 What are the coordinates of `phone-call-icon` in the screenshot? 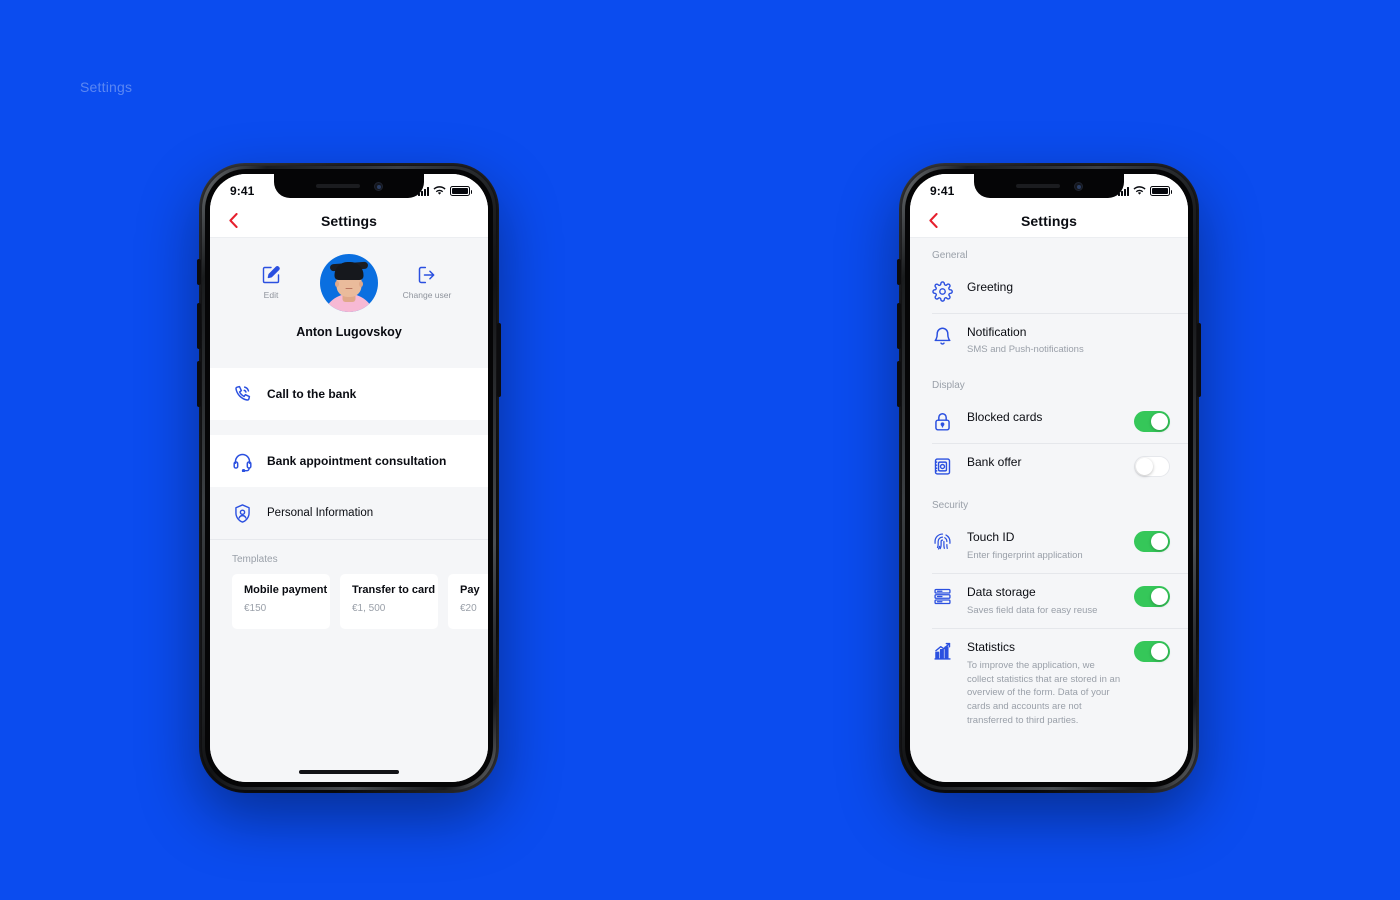 It's located at (242, 394).